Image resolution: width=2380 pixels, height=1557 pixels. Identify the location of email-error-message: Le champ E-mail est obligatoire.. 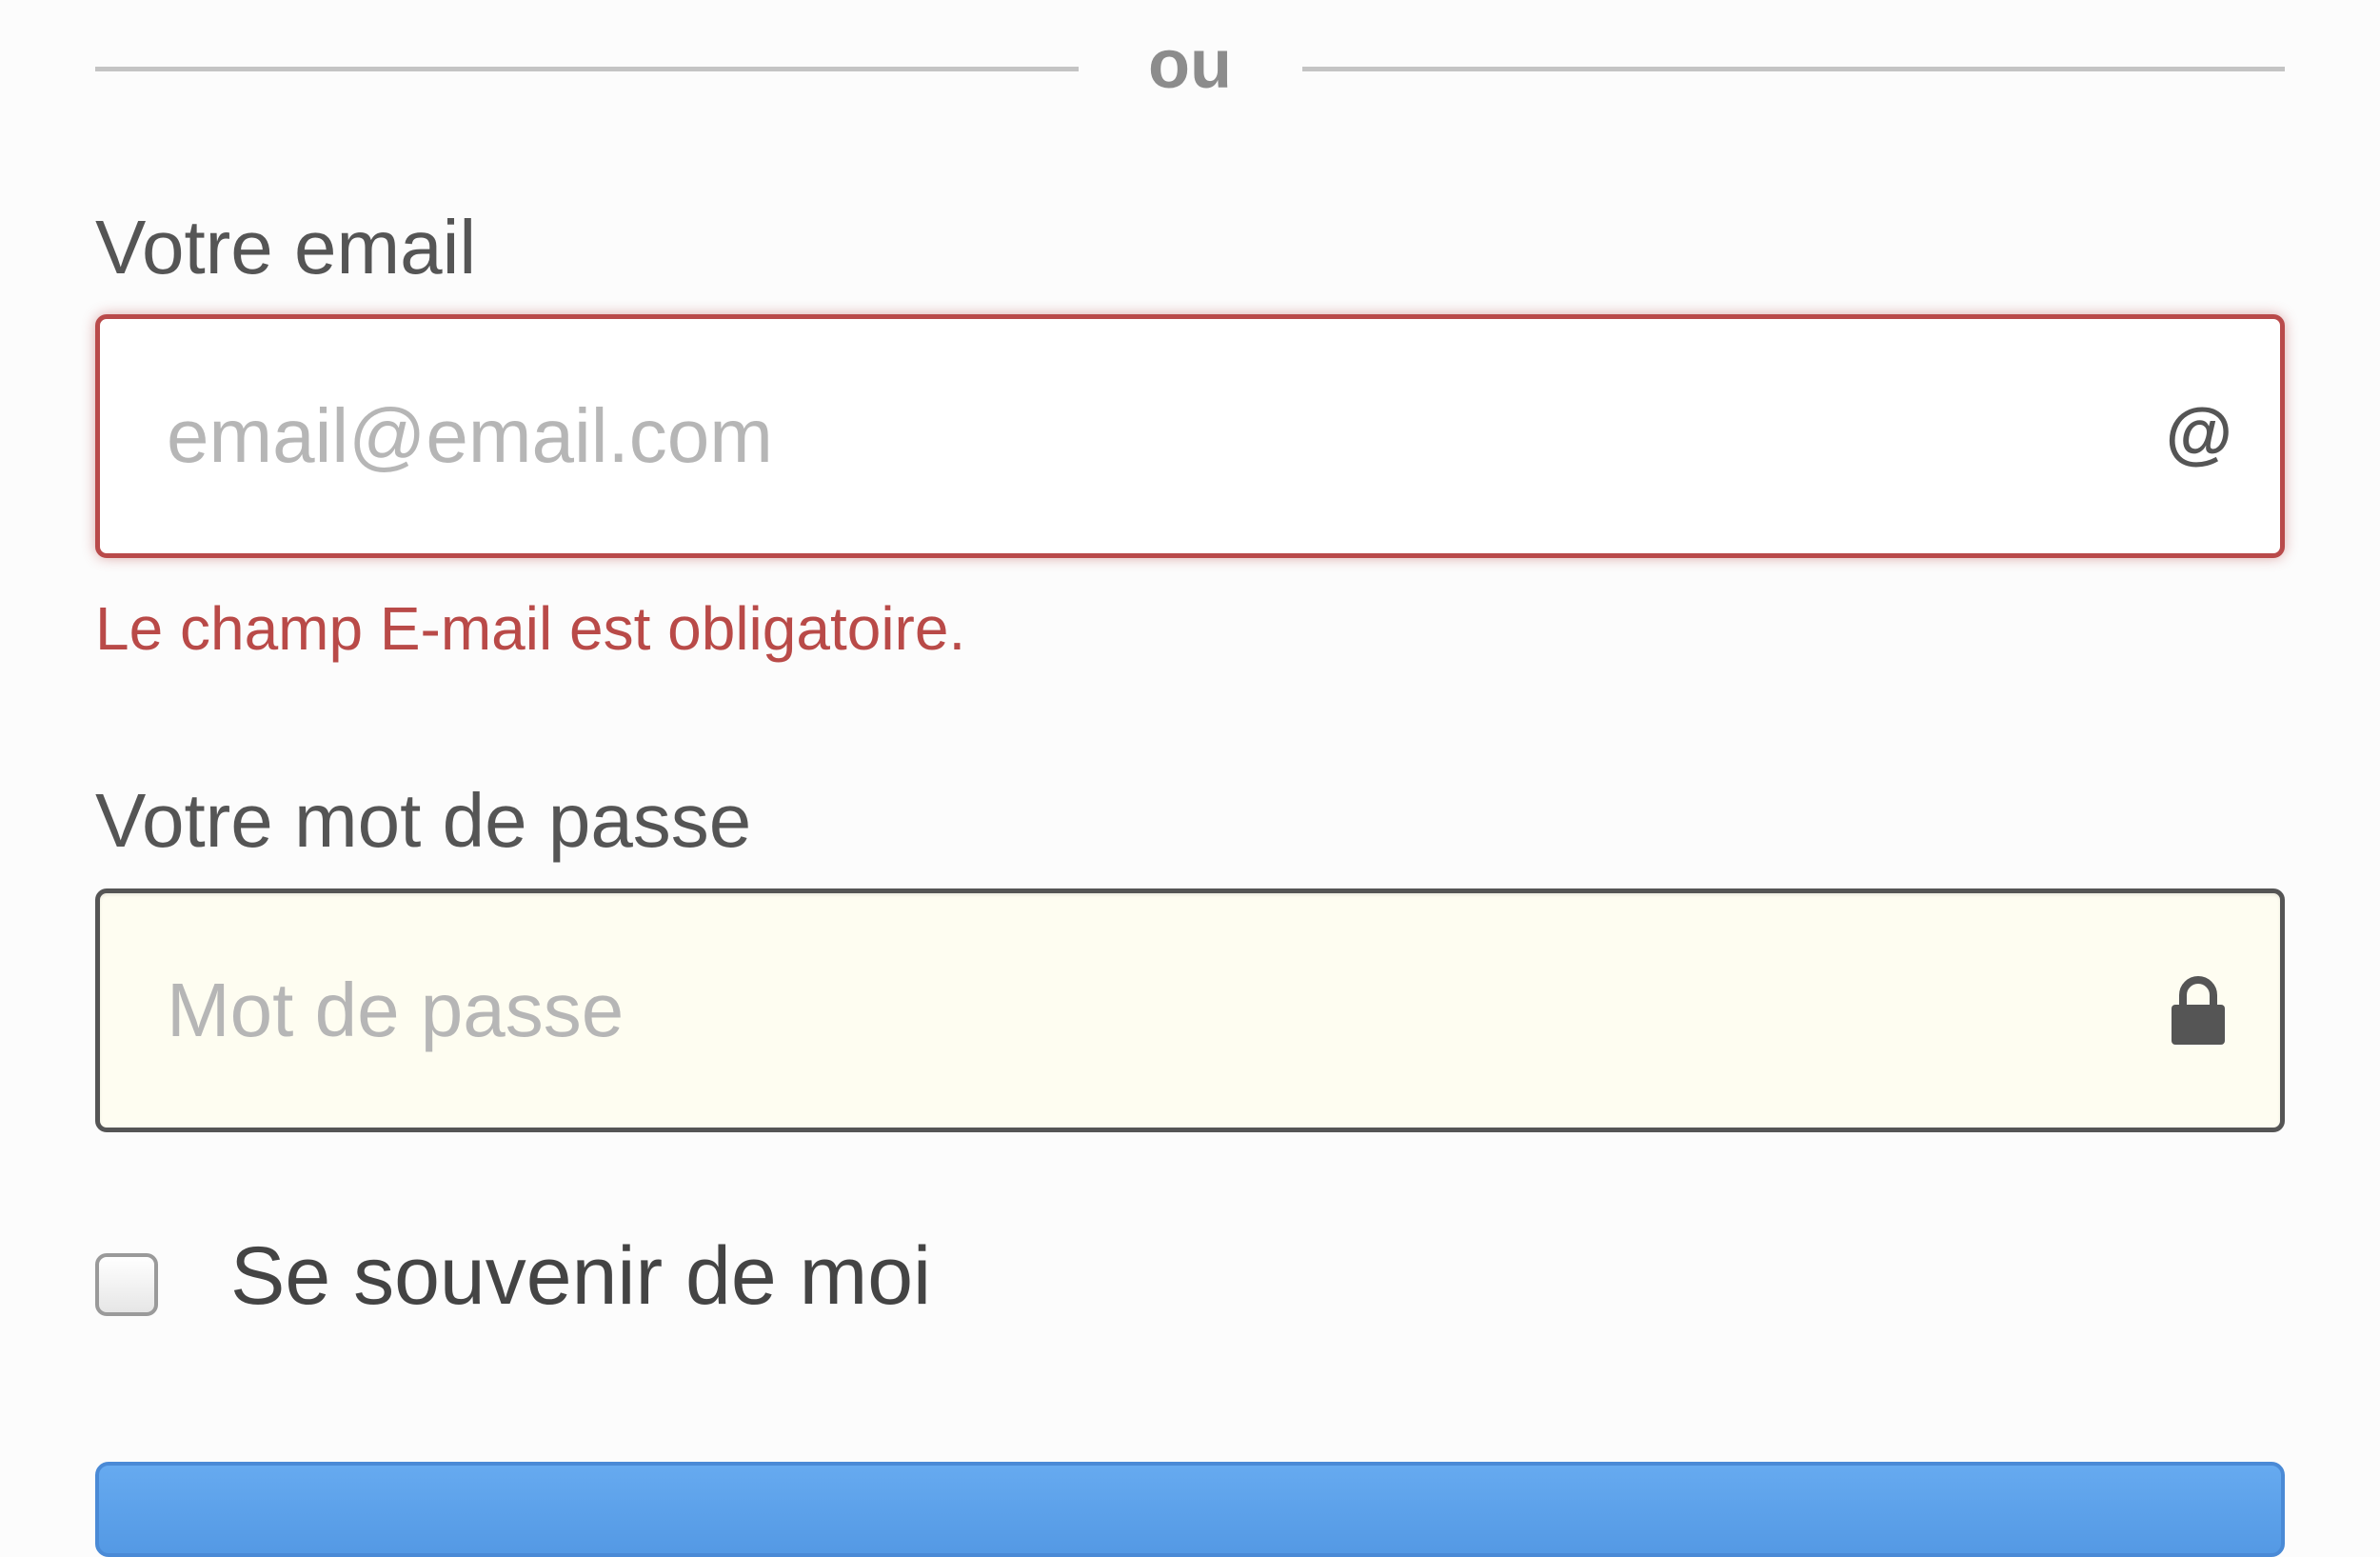
(530, 628).